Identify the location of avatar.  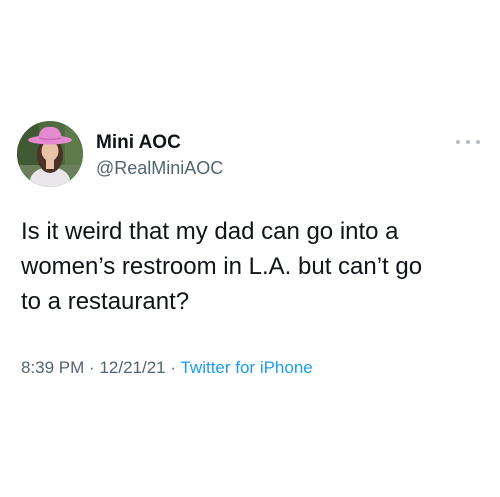
(50, 154).